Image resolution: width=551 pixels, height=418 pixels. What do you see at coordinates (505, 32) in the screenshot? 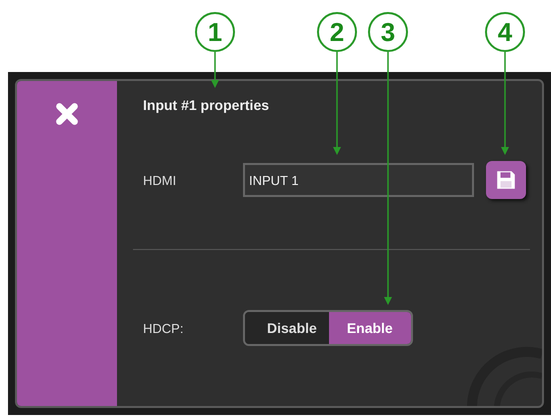
I see `callout-number: 4` at bounding box center [505, 32].